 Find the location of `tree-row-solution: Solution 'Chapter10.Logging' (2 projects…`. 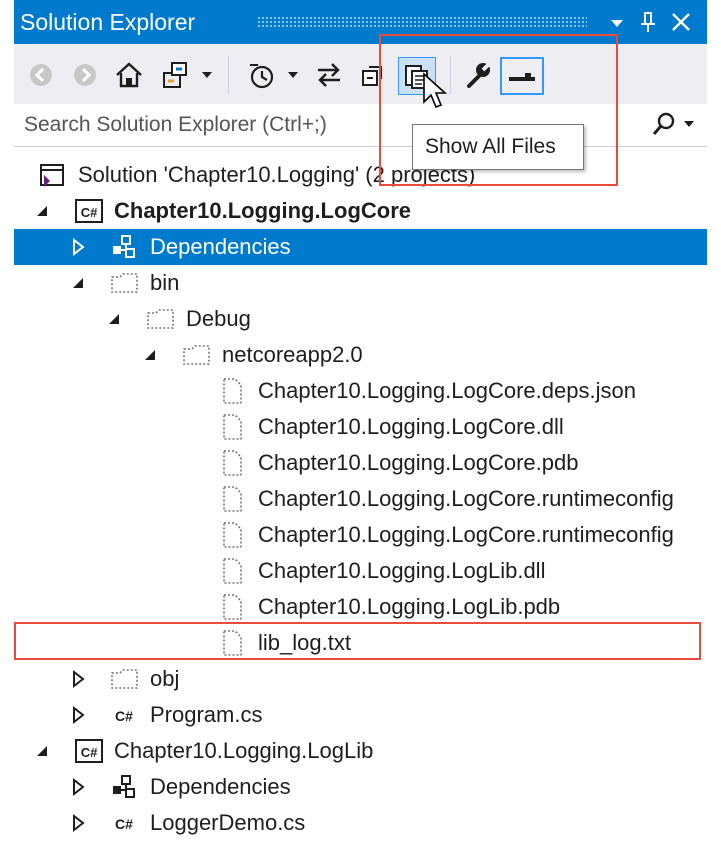

tree-row-solution: Solution 'Chapter10.Logging' (2 projects… is located at coordinates (360, 175).